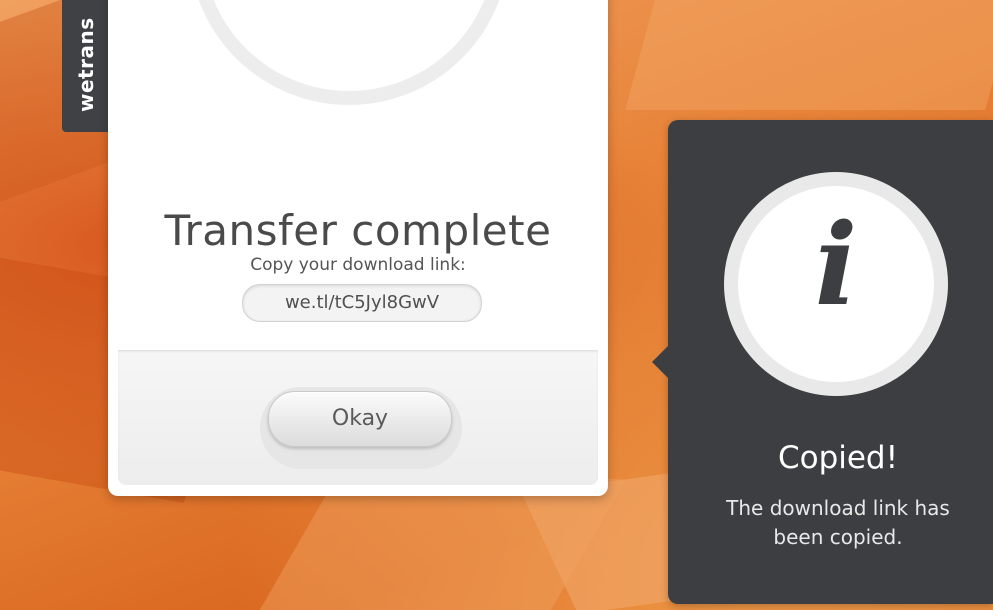 The height and width of the screenshot is (610, 993). What do you see at coordinates (836, 265) in the screenshot?
I see `info-glyph: i` at bounding box center [836, 265].